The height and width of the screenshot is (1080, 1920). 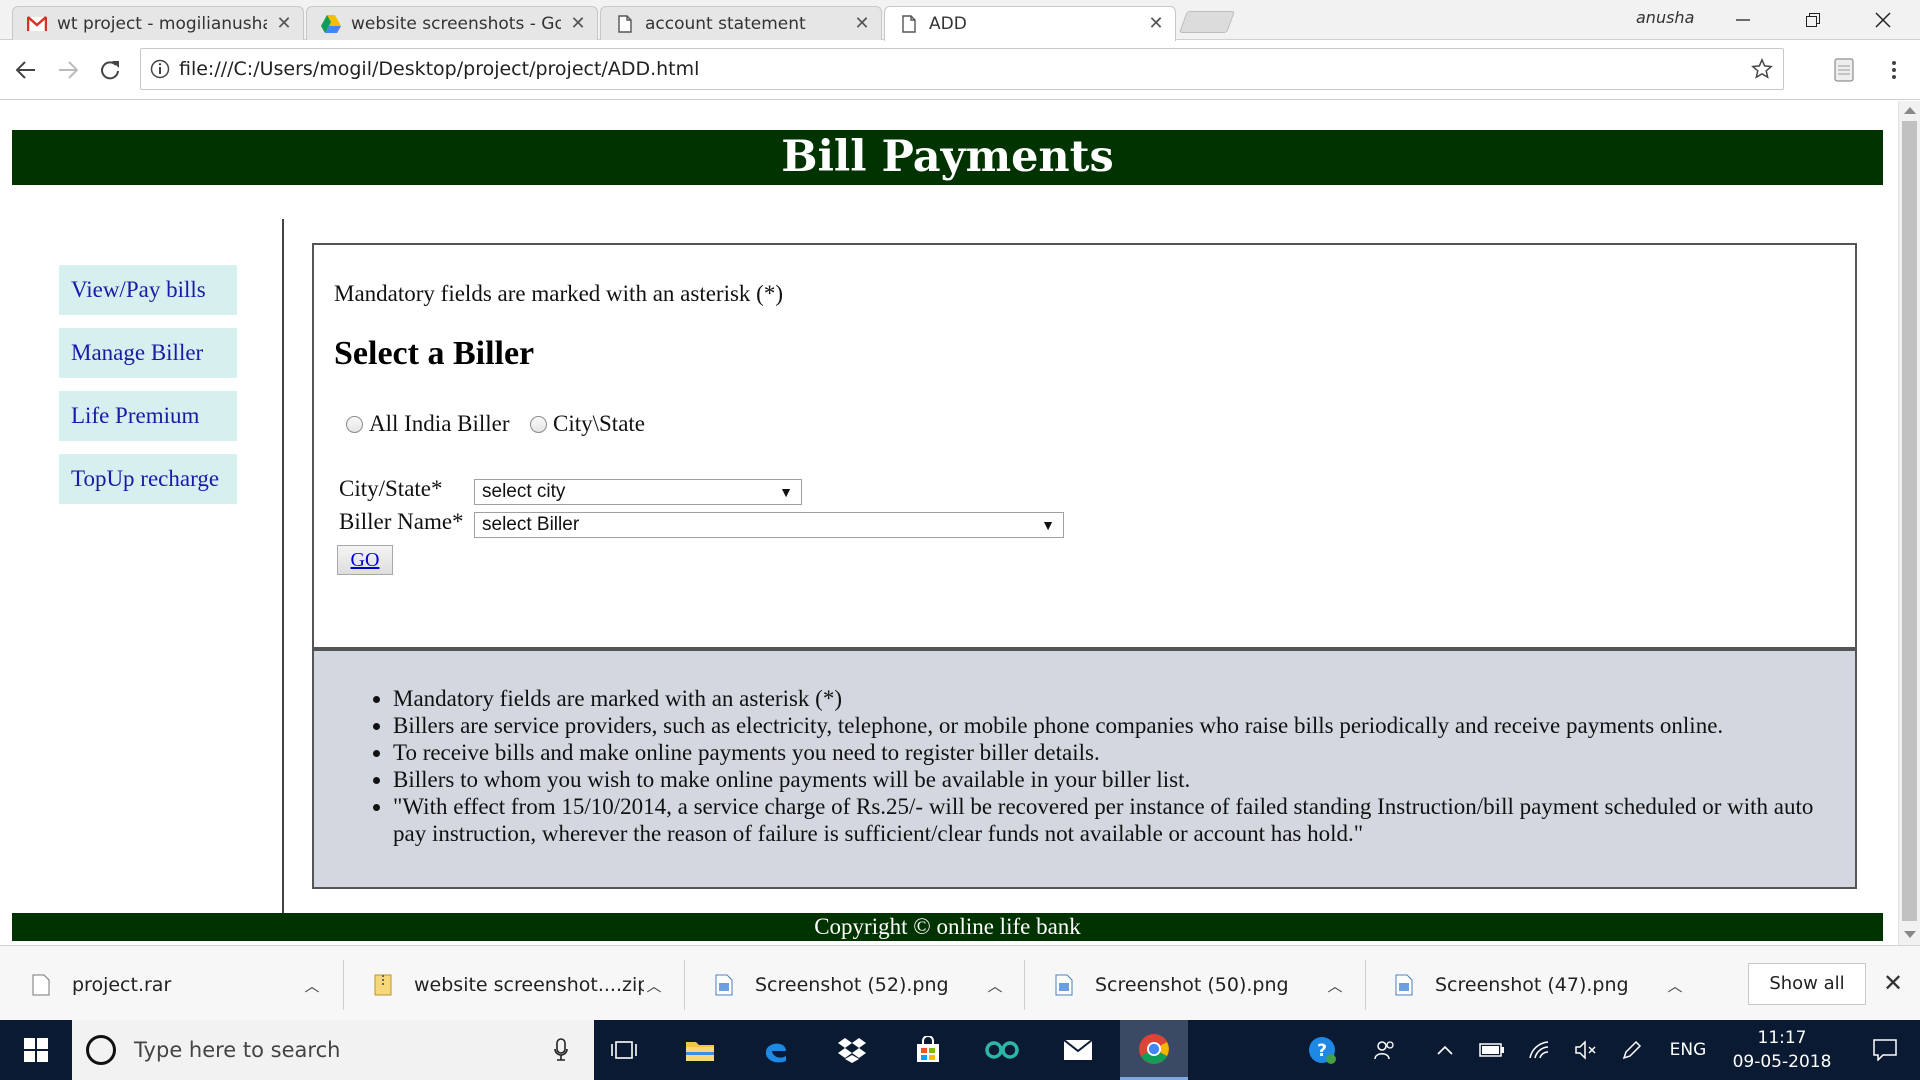 What do you see at coordinates (1030, 23) in the screenshot?
I see `tab-add: ADD ✕` at bounding box center [1030, 23].